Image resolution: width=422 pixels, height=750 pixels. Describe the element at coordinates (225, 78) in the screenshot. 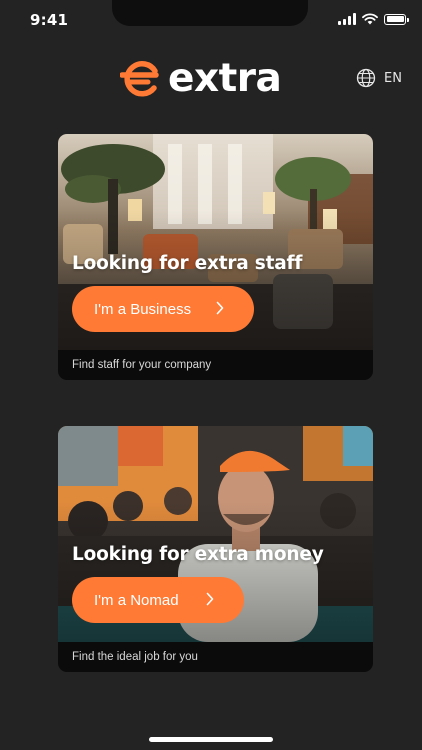

I see `logo-wordmark: extra` at that location.